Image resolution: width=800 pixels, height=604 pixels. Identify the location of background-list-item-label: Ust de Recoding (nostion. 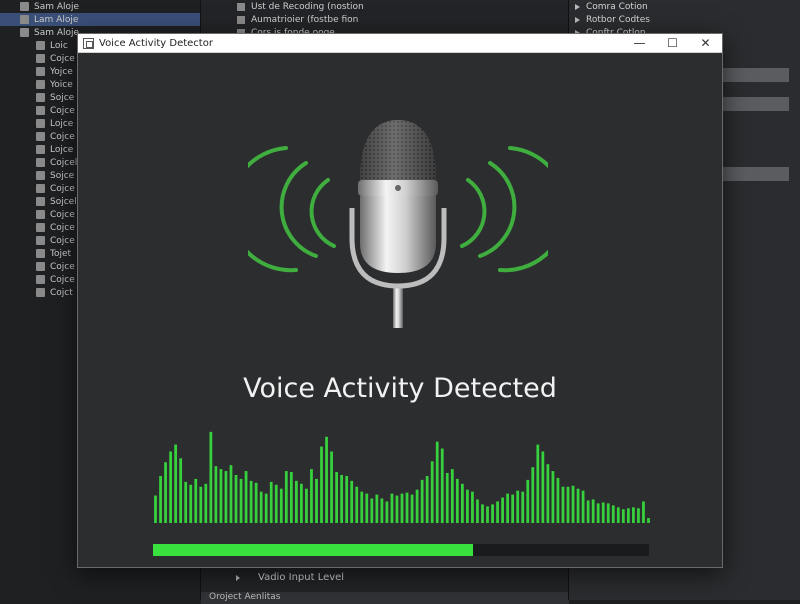
(307, 6).